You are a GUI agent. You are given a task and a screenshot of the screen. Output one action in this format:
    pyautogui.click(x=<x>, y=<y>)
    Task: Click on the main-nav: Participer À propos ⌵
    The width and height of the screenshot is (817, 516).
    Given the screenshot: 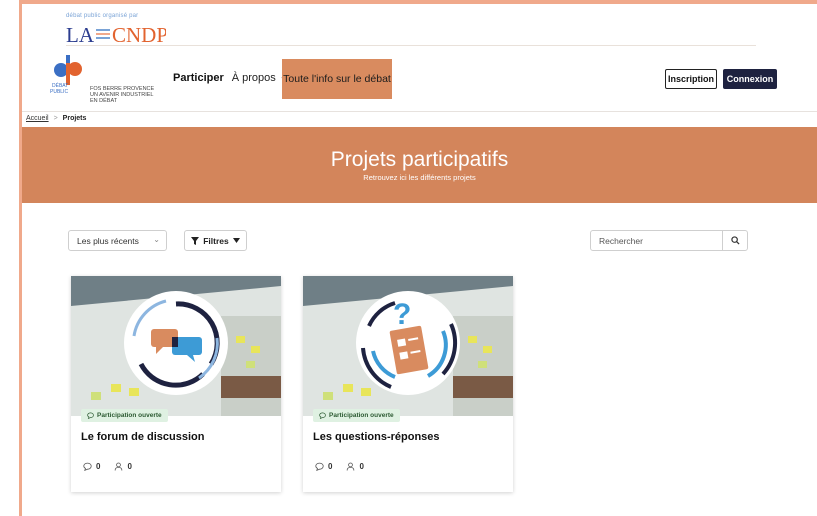 What is the action you would take?
    pyautogui.click(x=230, y=78)
    